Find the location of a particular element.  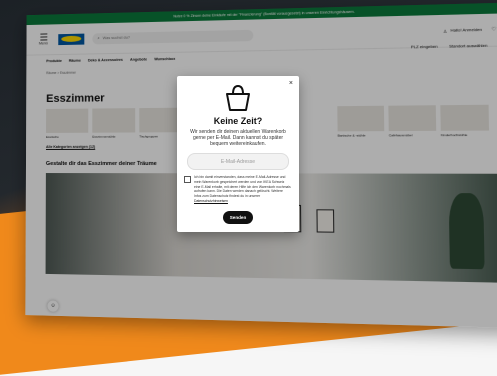

category-item: Esstische is located at coordinates (67, 123).